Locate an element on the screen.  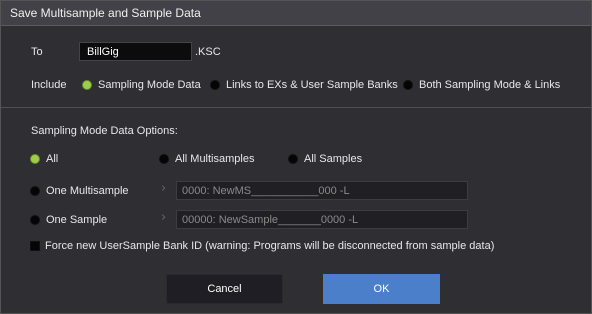
radio-one-sample: One Sample is located at coordinates (68, 220).